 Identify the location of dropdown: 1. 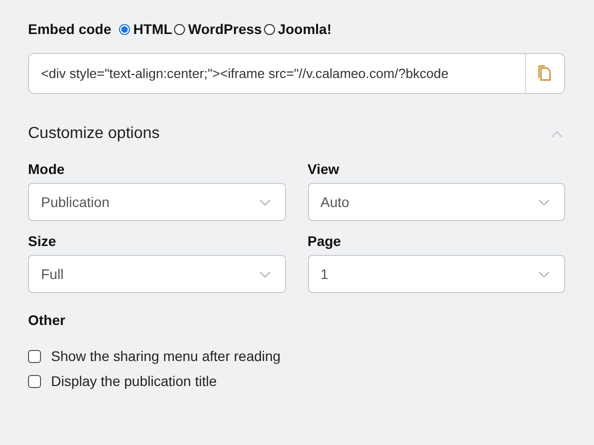
(436, 274).